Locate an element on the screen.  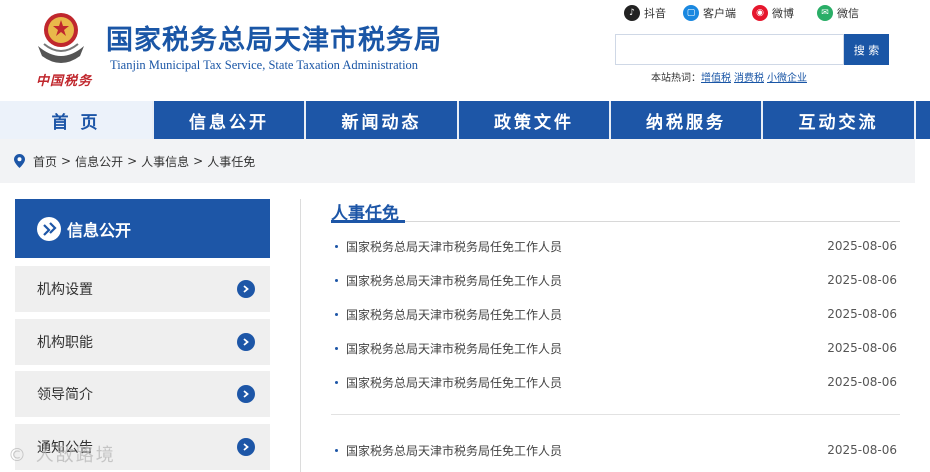
search-button: 搜 索 is located at coordinates (866, 49).